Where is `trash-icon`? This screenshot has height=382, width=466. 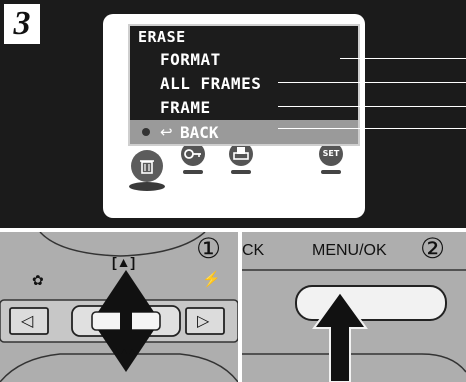
trash-icon is located at coordinates (147, 166).